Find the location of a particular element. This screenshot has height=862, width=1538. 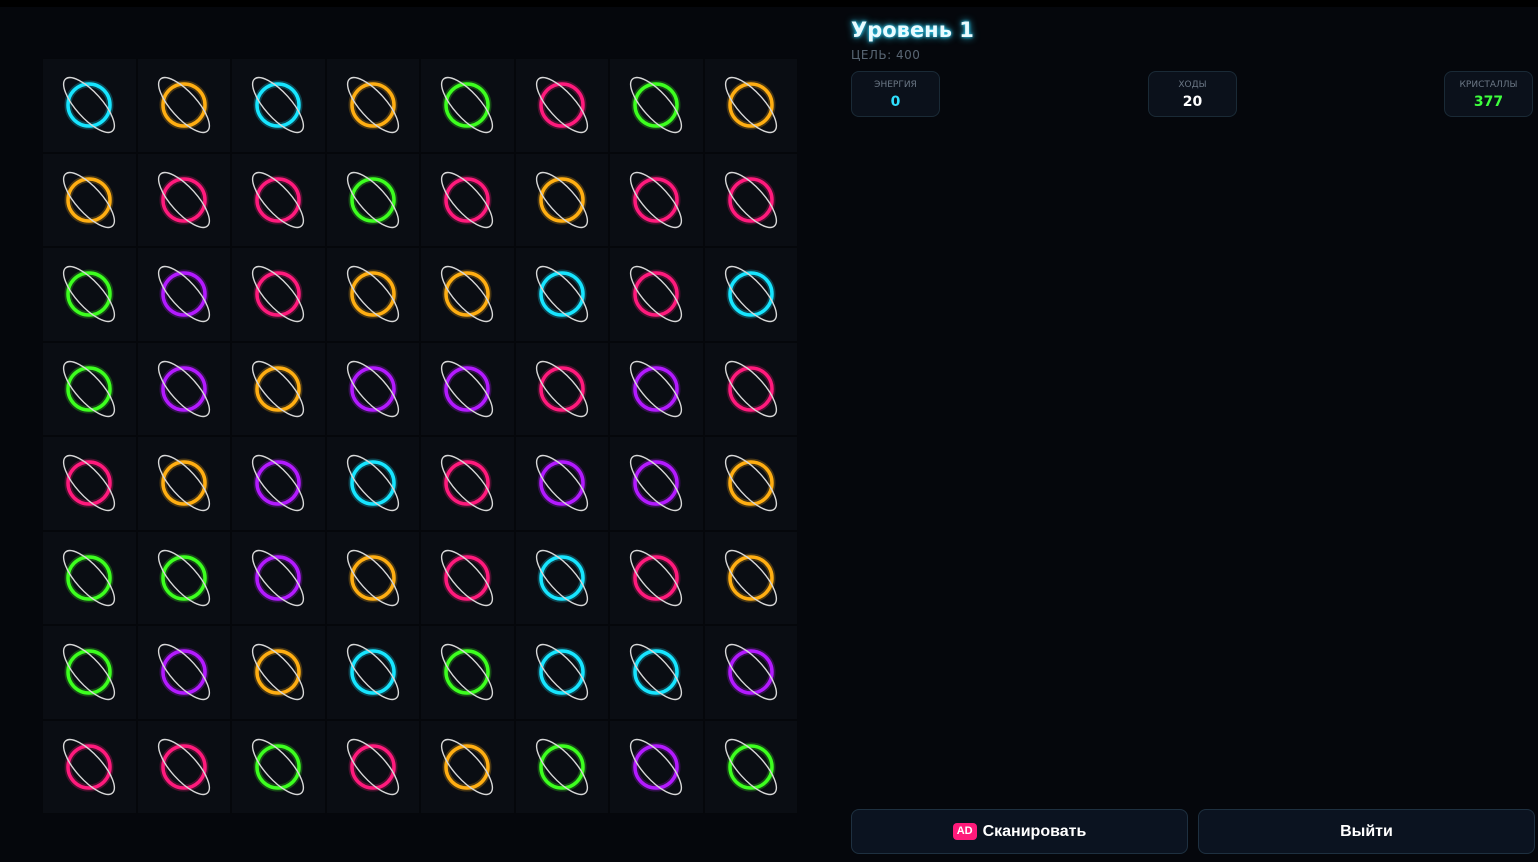

moves-stat: ХОДЫ 20 is located at coordinates (1192, 94).